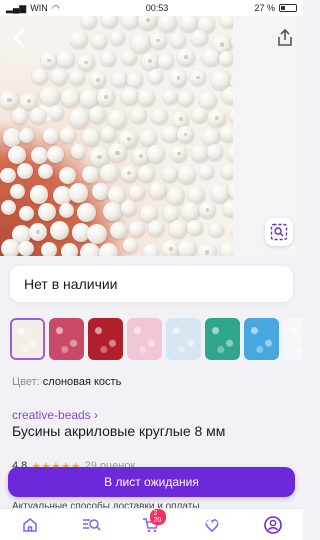  I want to click on tab-home, so click(30, 525).